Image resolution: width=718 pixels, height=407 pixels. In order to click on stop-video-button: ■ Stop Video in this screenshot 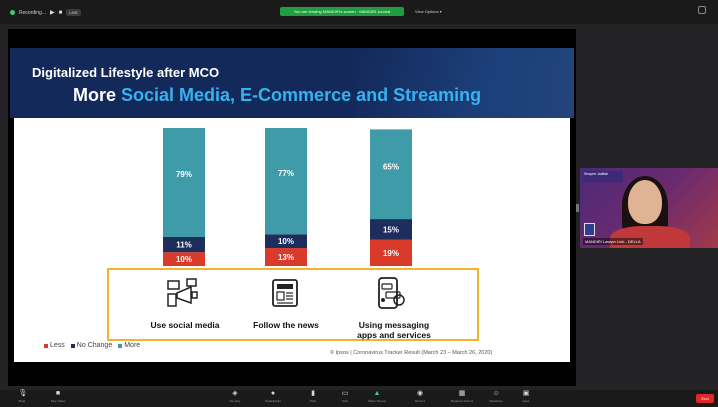, I will do `click(58, 398)`.